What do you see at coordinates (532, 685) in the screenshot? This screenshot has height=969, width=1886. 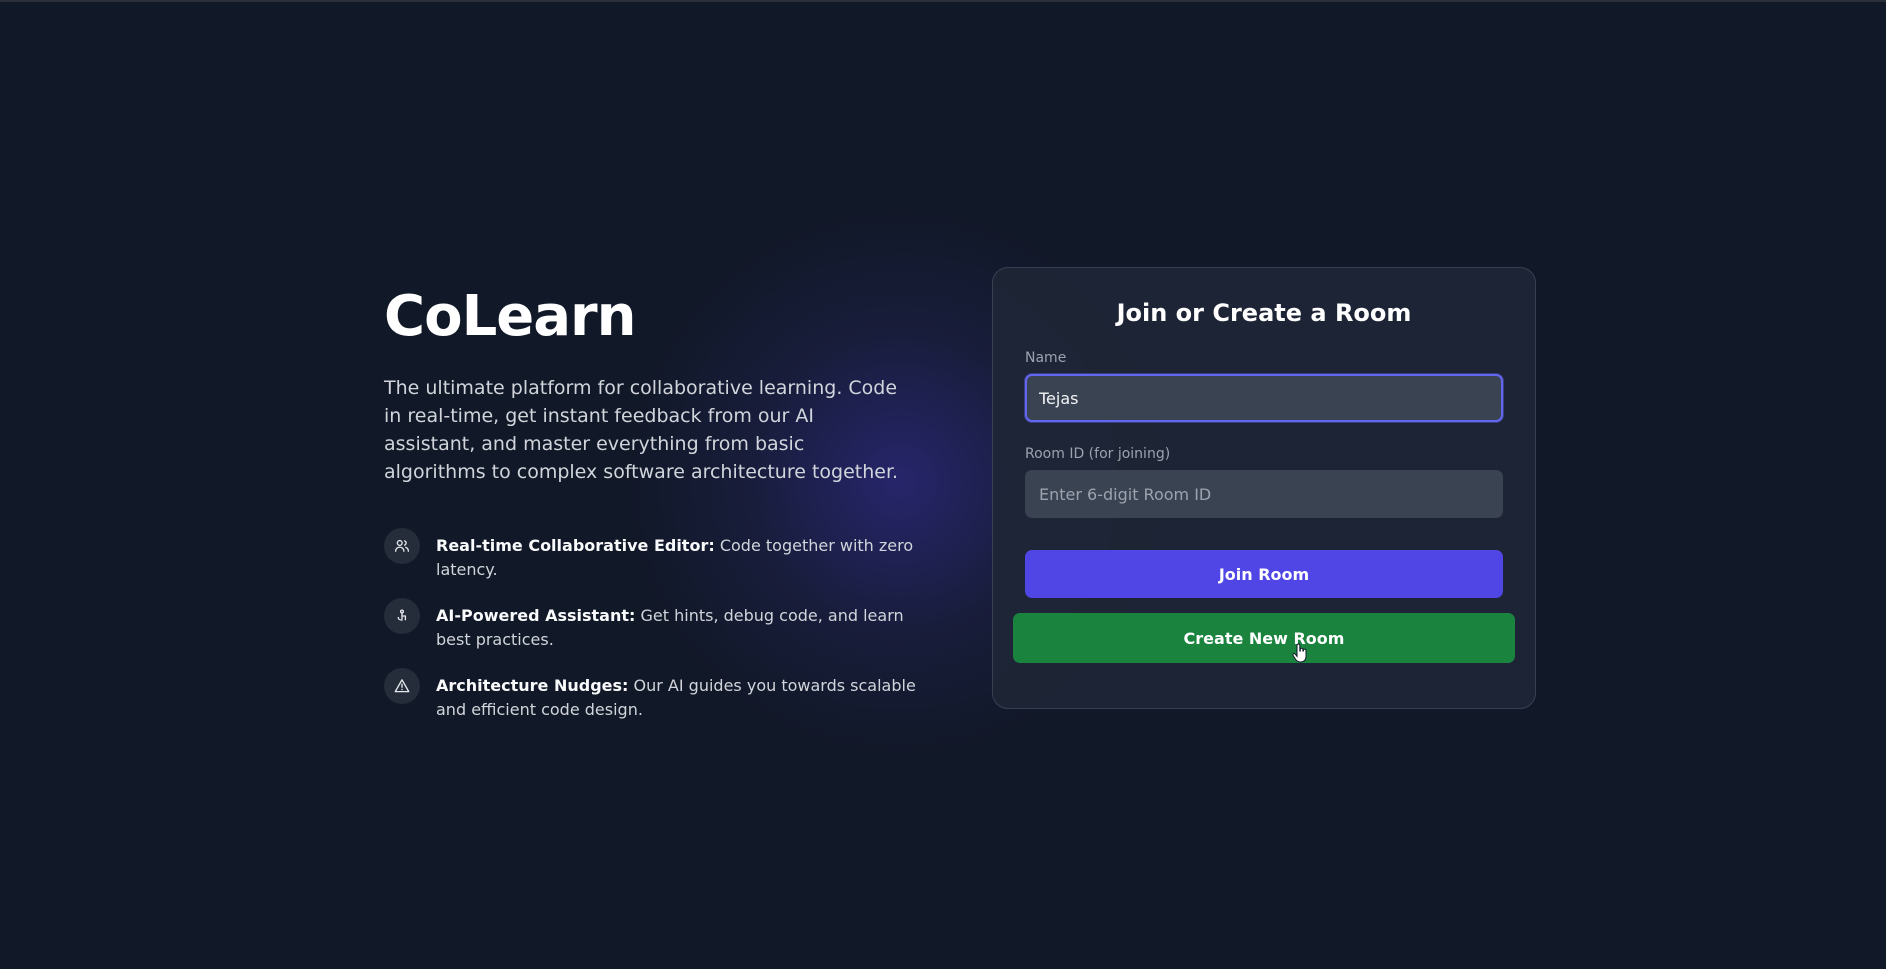 I see `feature-title: Architecture Nudges:` at bounding box center [532, 685].